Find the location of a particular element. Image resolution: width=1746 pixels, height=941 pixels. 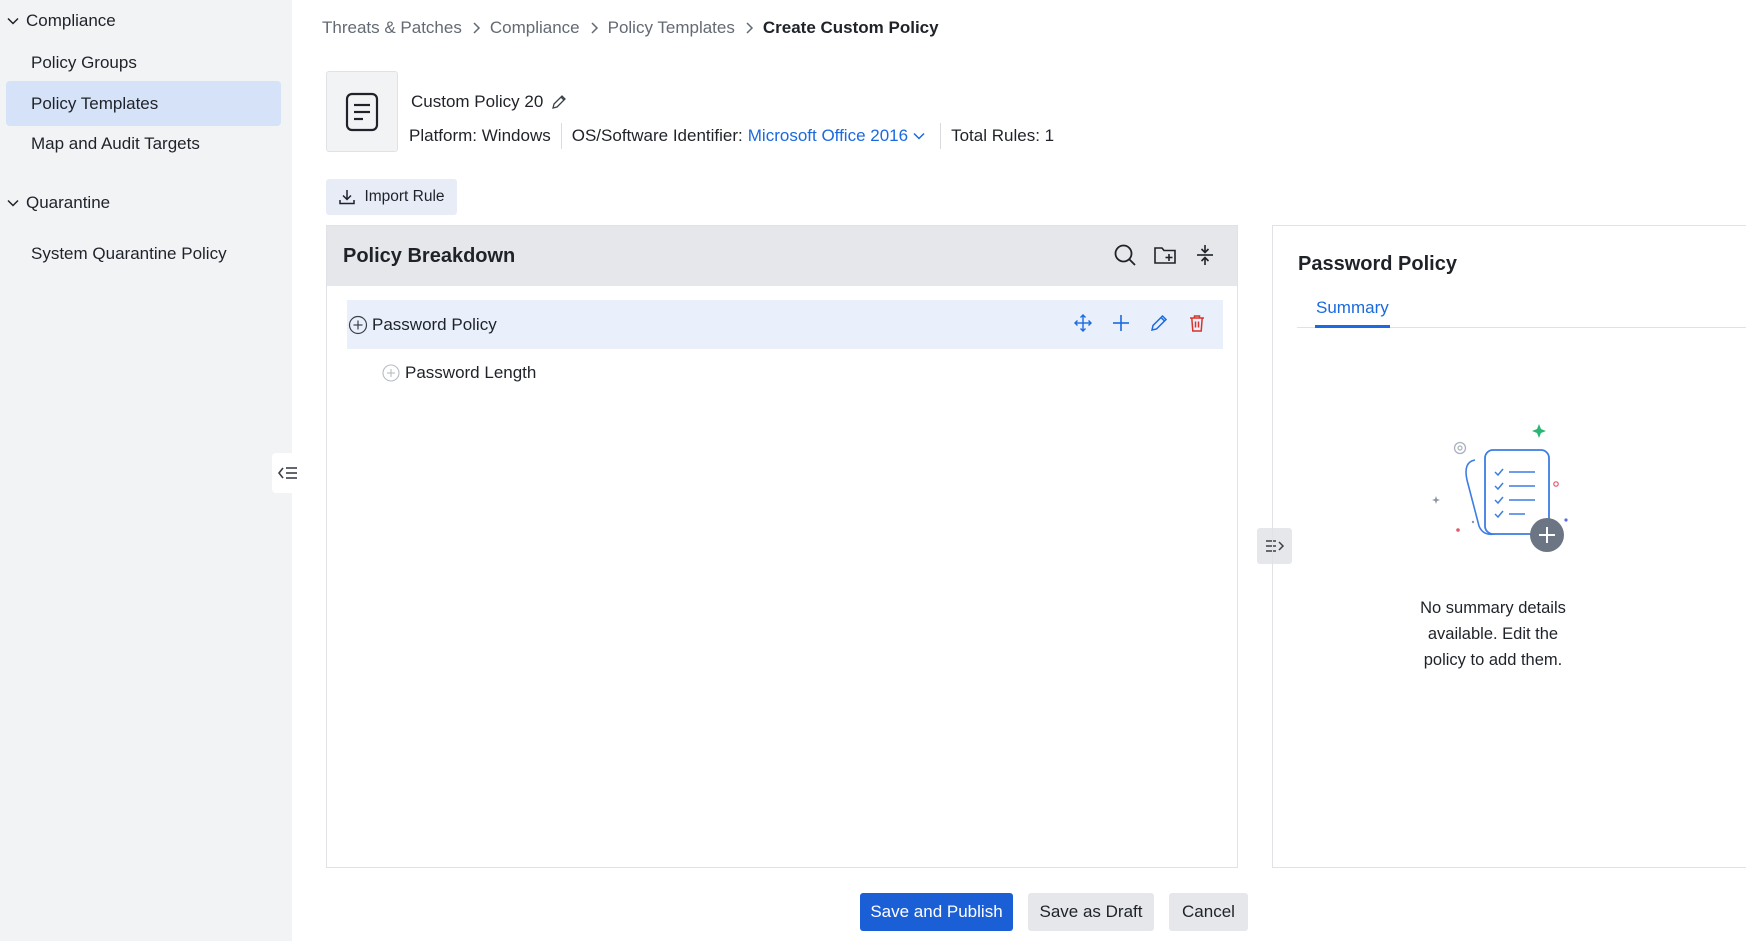

sidebar-item-policy-groups: Policy Groups is located at coordinates (143, 62).